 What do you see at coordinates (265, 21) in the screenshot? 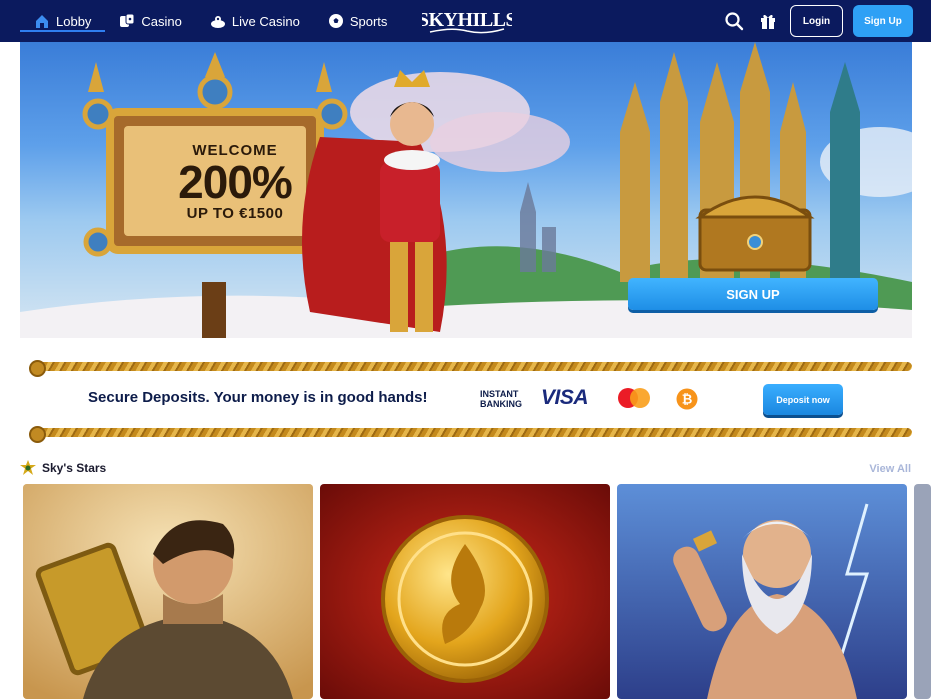
I see `nav-live-casino-label: Live Casino` at bounding box center [265, 21].